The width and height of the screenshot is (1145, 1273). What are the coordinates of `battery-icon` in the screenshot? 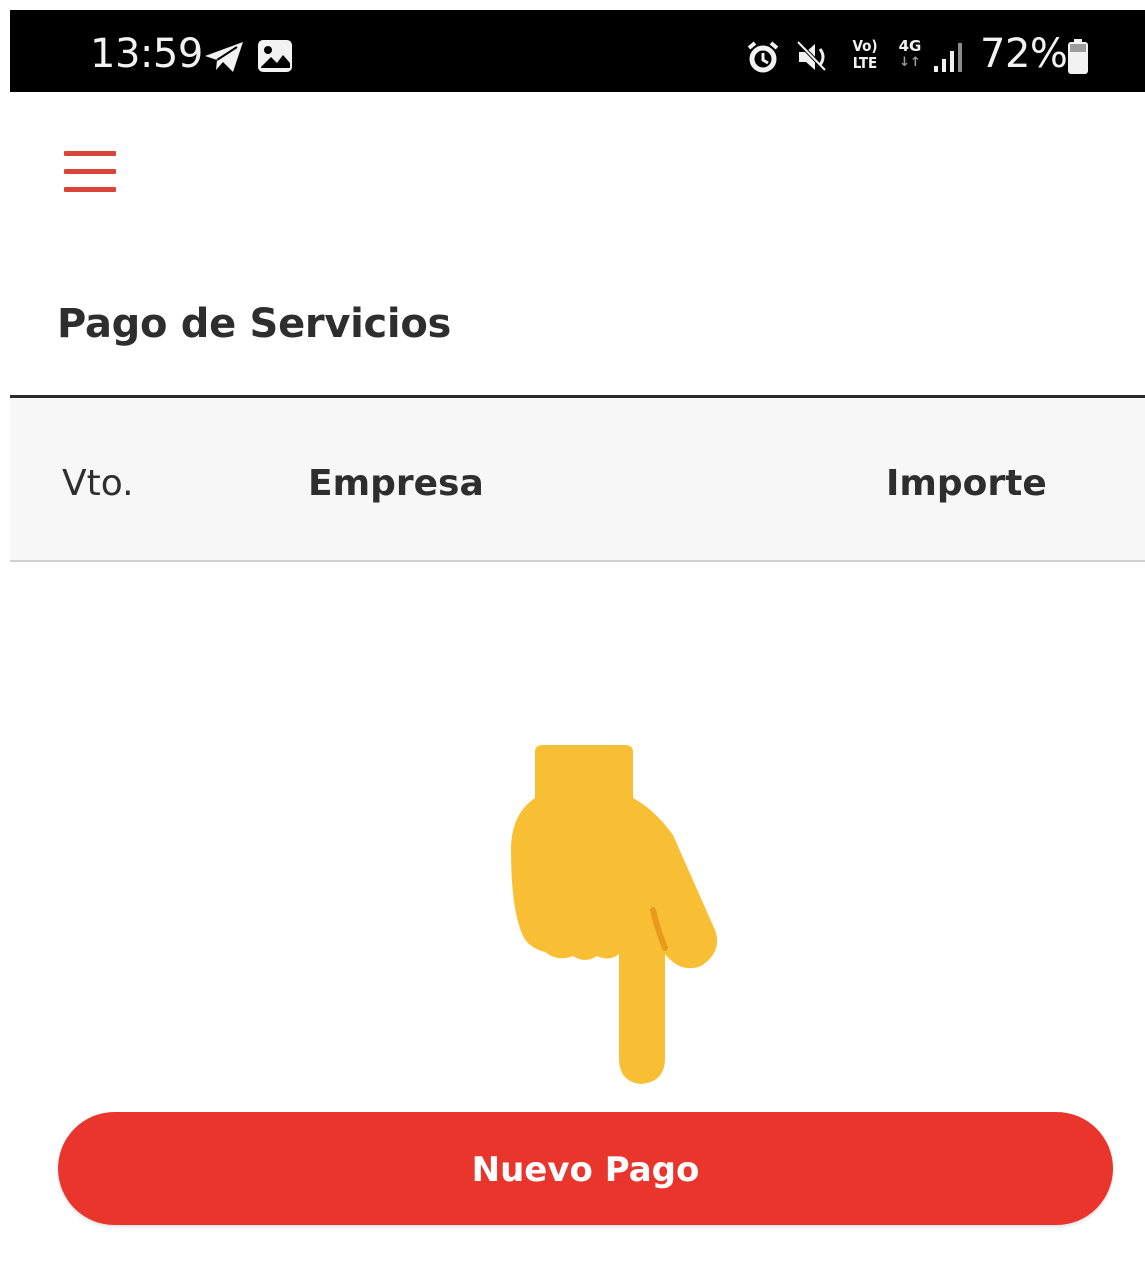 It's located at (1078, 56).